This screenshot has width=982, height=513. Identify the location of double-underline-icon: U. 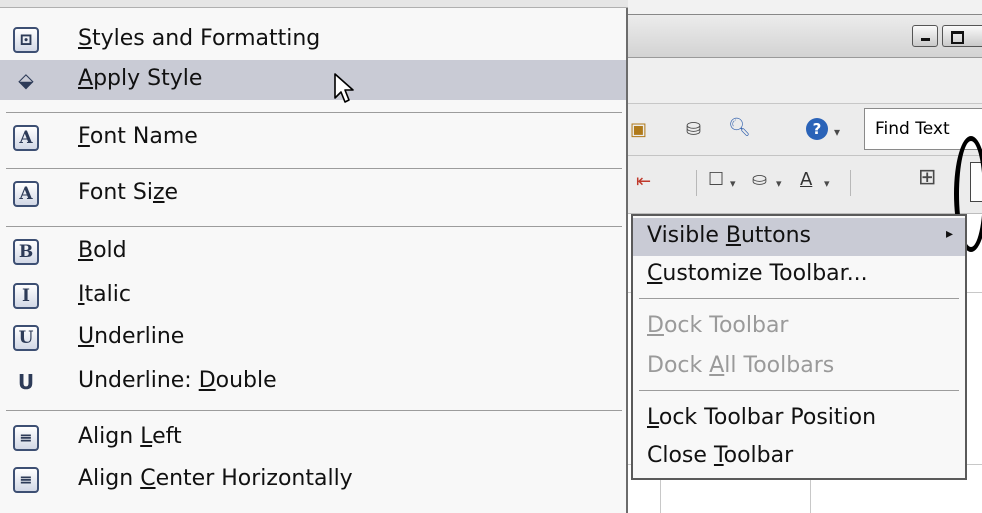
(26, 382).